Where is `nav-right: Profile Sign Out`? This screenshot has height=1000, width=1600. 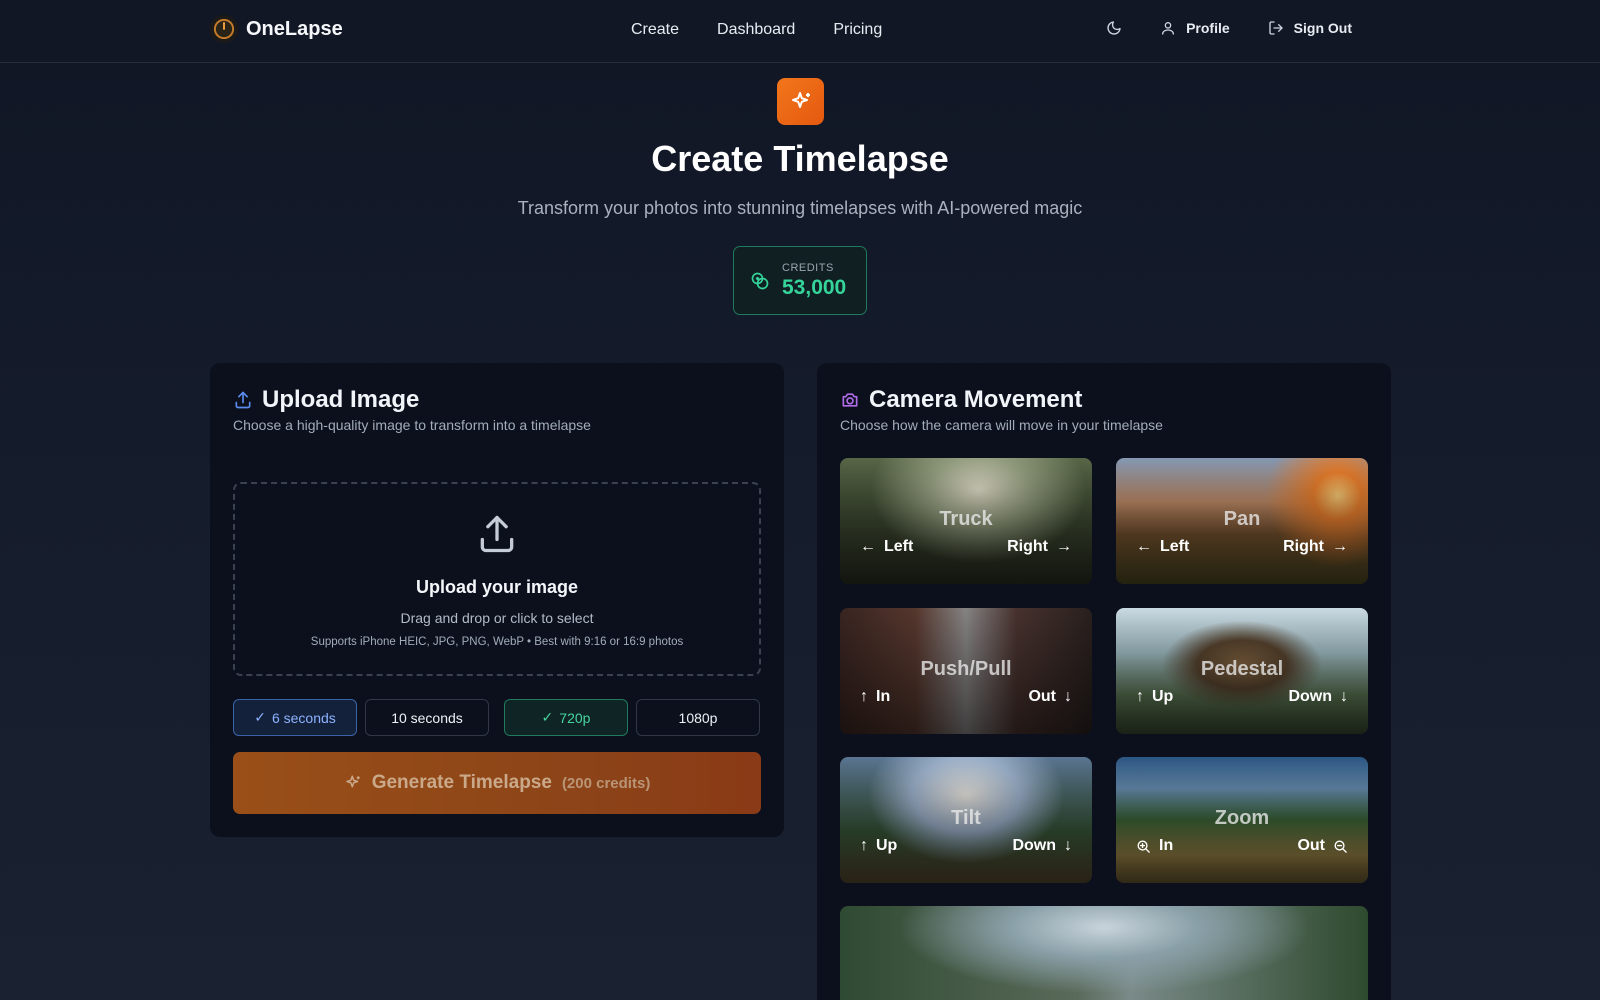 nav-right: Profile Sign Out is located at coordinates (1229, 28).